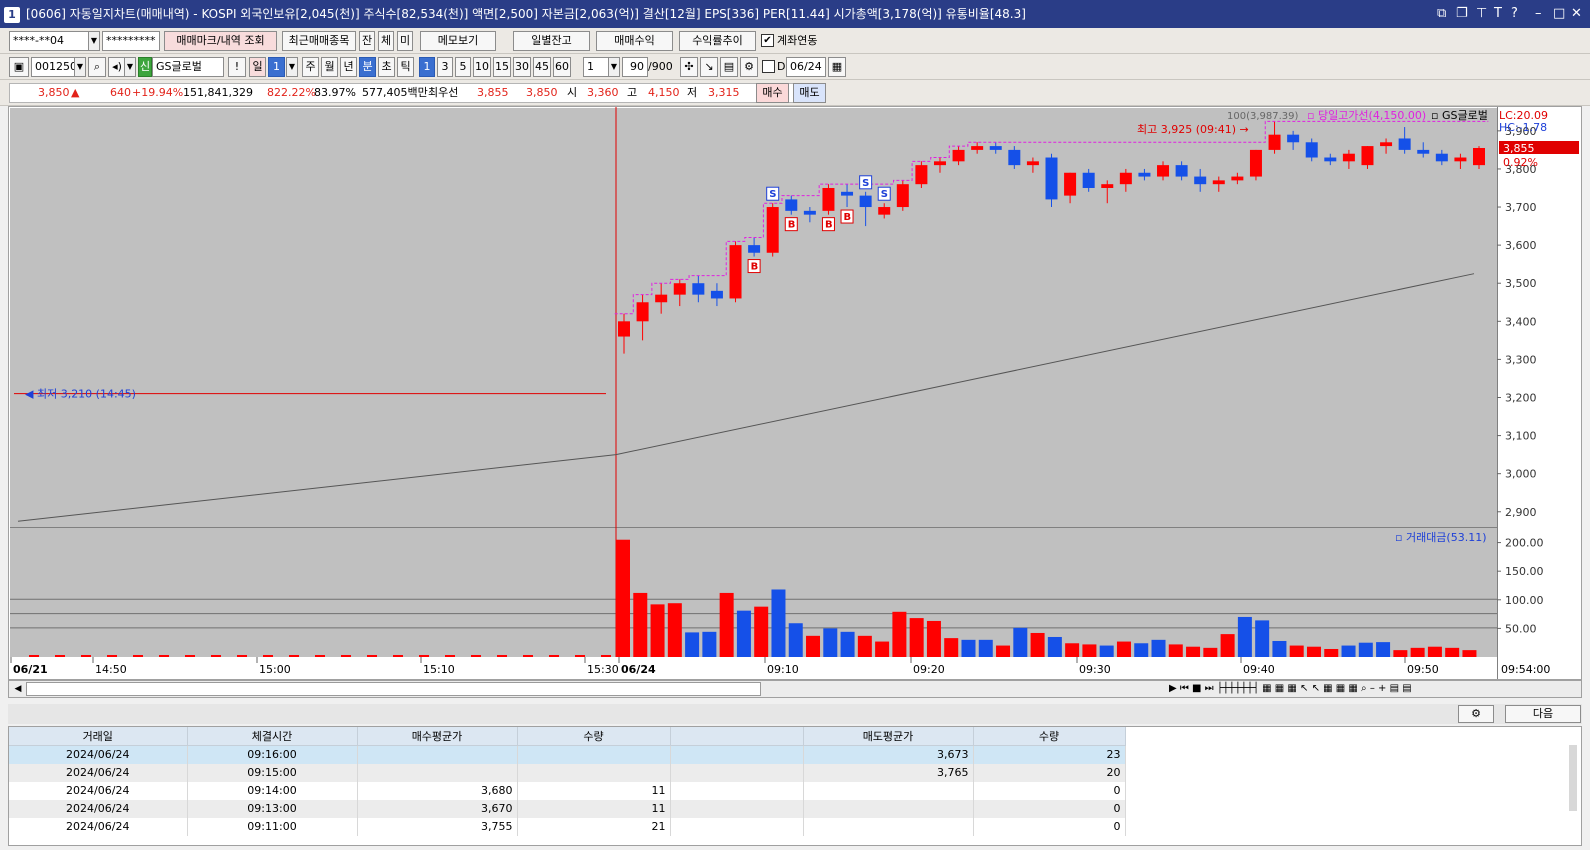 Image resolution: width=1590 pixels, height=850 pixels. Describe the element at coordinates (635, 67) in the screenshot. I see `count-input: 90` at that location.